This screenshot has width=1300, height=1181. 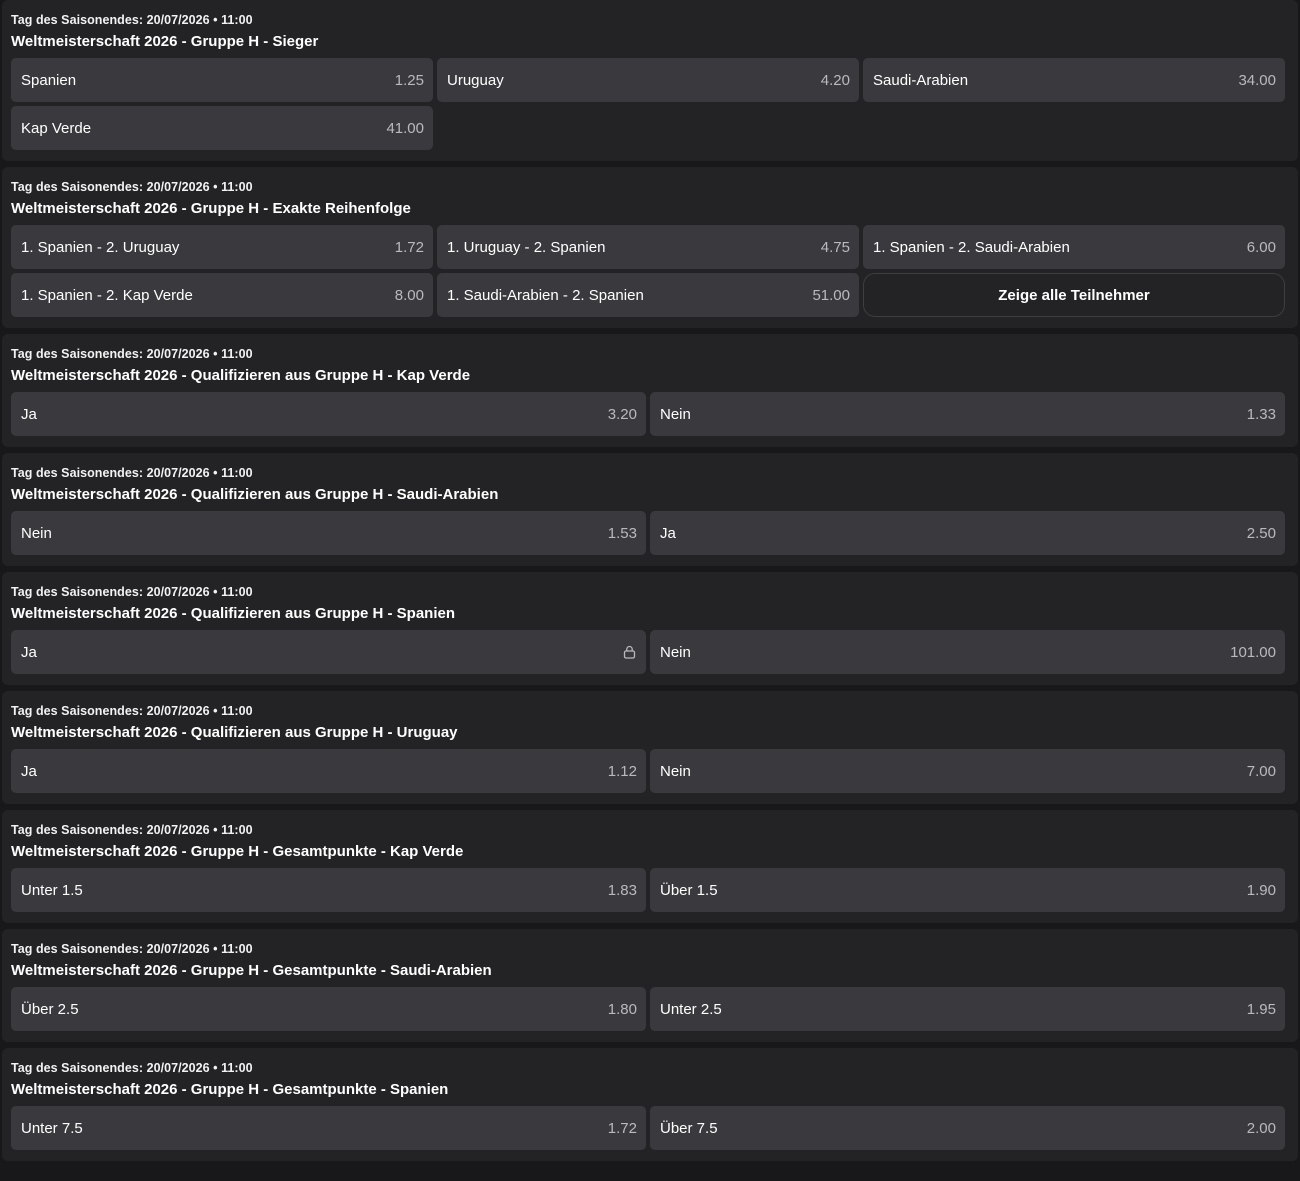 What do you see at coordinates (107, 295) in the screenshot?
I see `outcome-label: 1. Spanien - 2. Kap Verde` at bounding box center [107, 295].